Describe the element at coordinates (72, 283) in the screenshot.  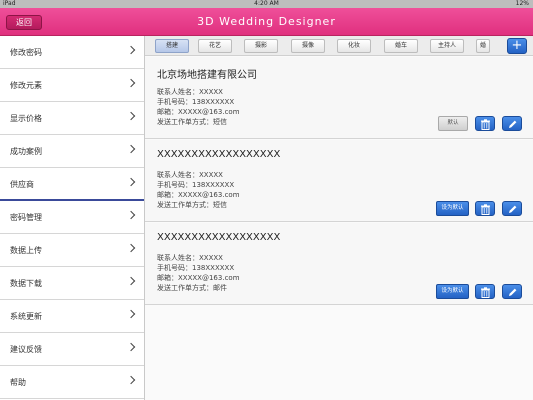
I see `sidebar-item-data-download: 数据下载` at that location.